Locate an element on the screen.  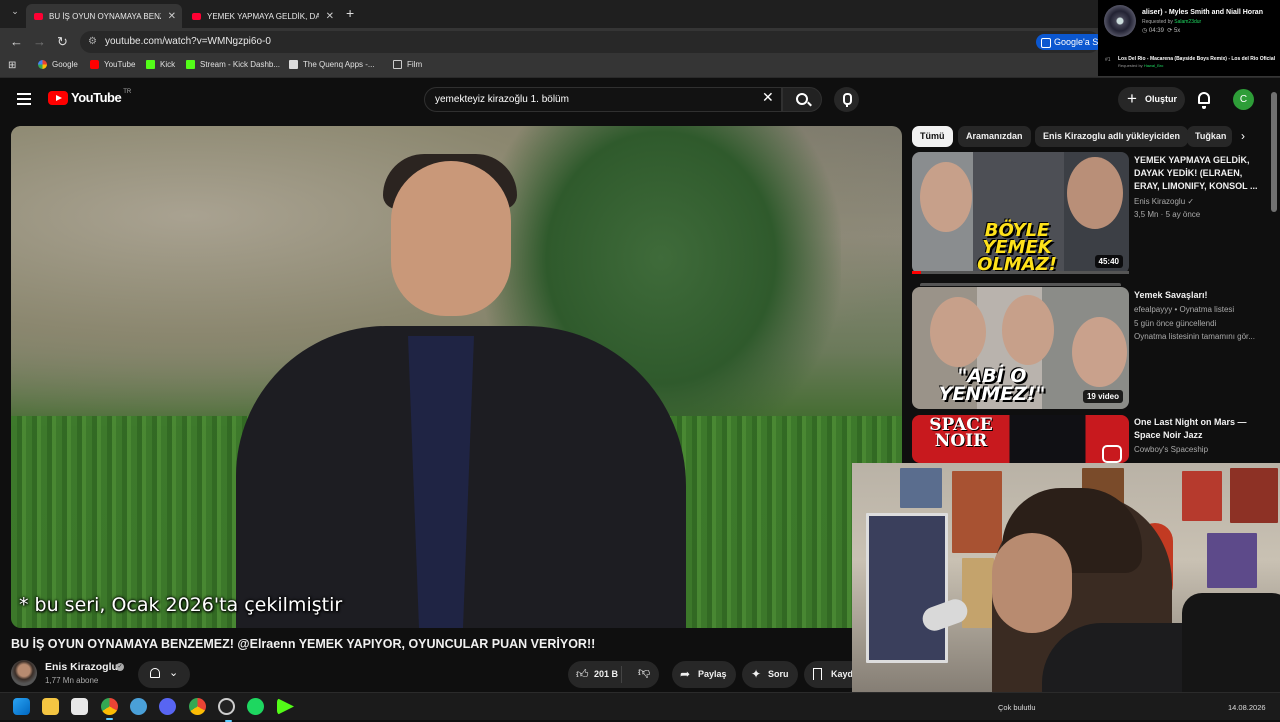
notifications-bell-icon is located at coordinates (1204, 100).